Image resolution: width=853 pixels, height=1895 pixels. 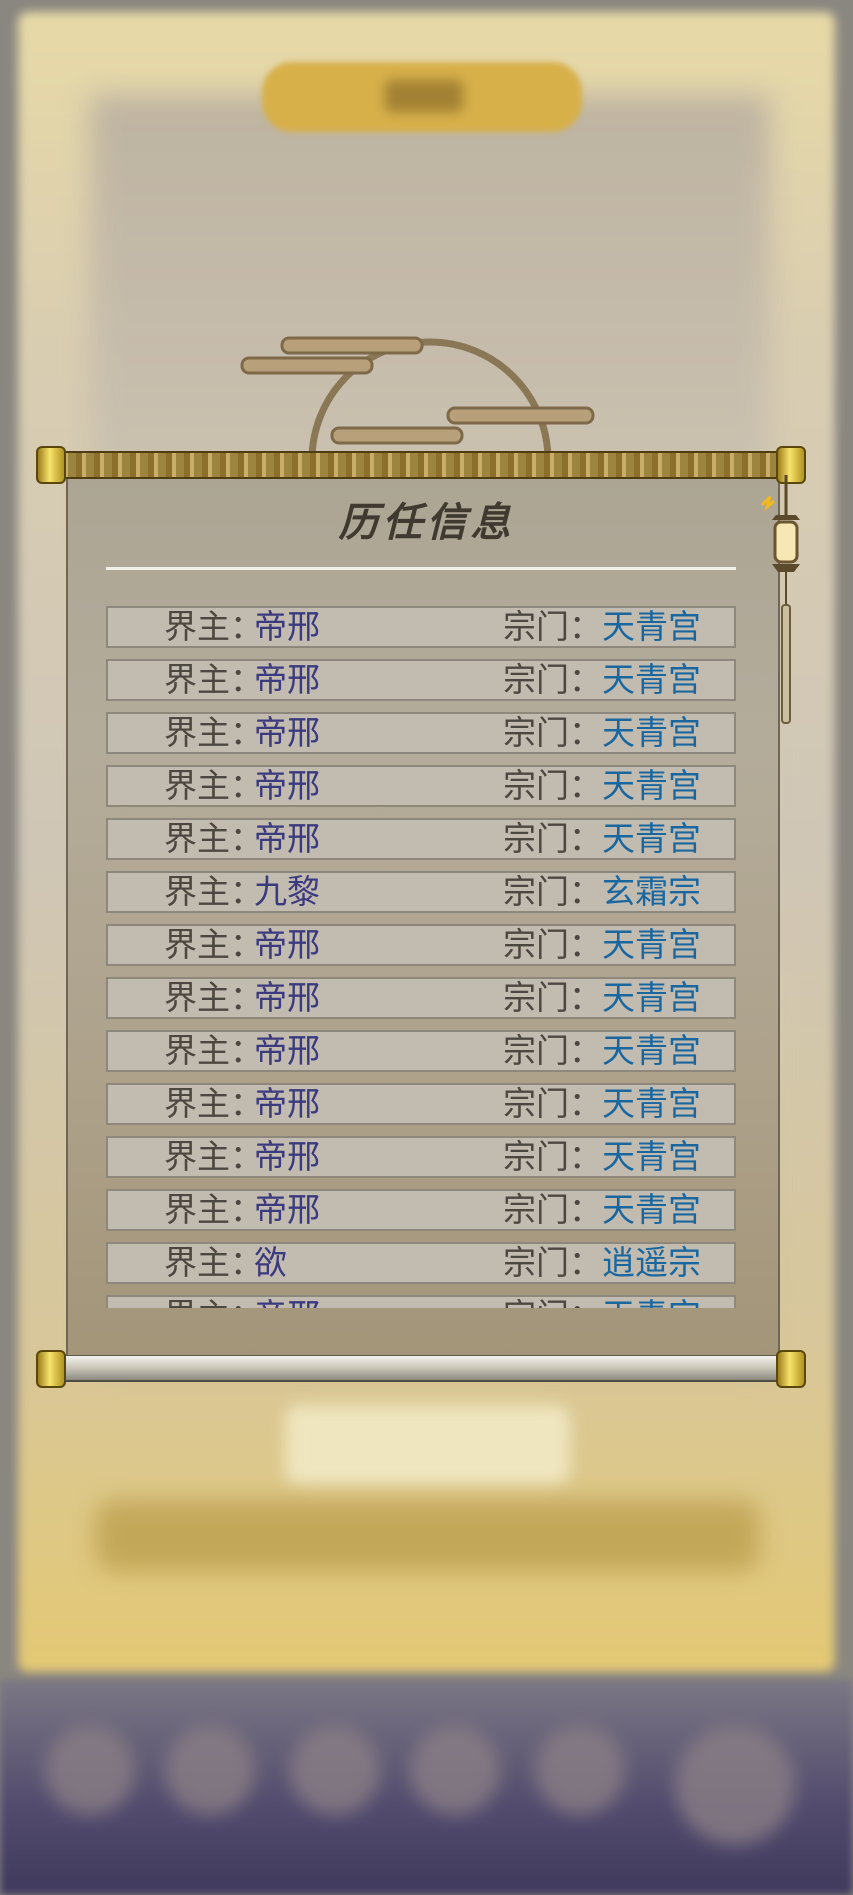 I want to click on lord-name: 九黎, so click(x=287, y=891).